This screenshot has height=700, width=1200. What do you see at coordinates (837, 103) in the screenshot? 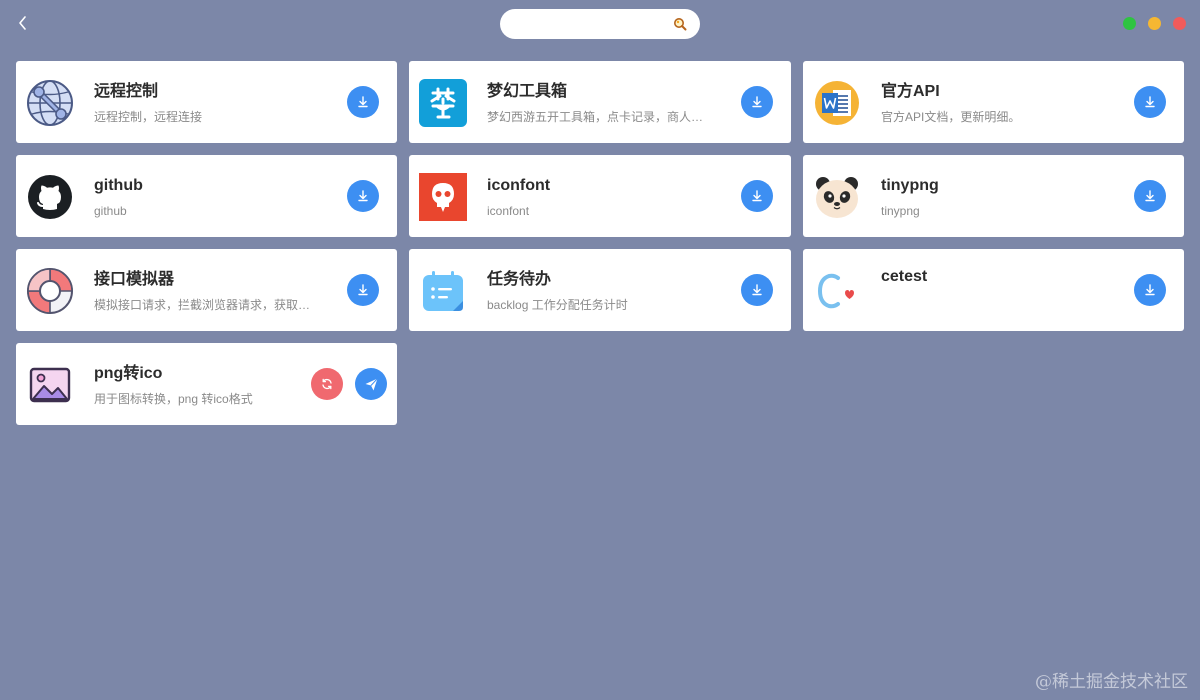
I see `word-doc-icon` at bounding box center [837, 103].